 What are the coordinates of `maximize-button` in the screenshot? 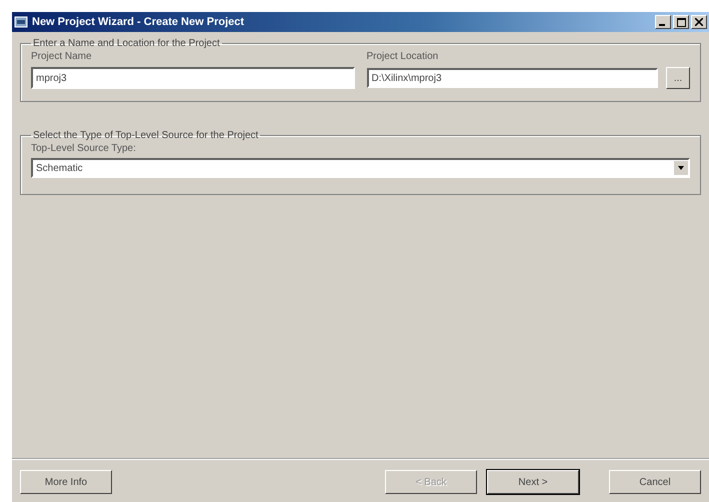 It's located at (681, 22).